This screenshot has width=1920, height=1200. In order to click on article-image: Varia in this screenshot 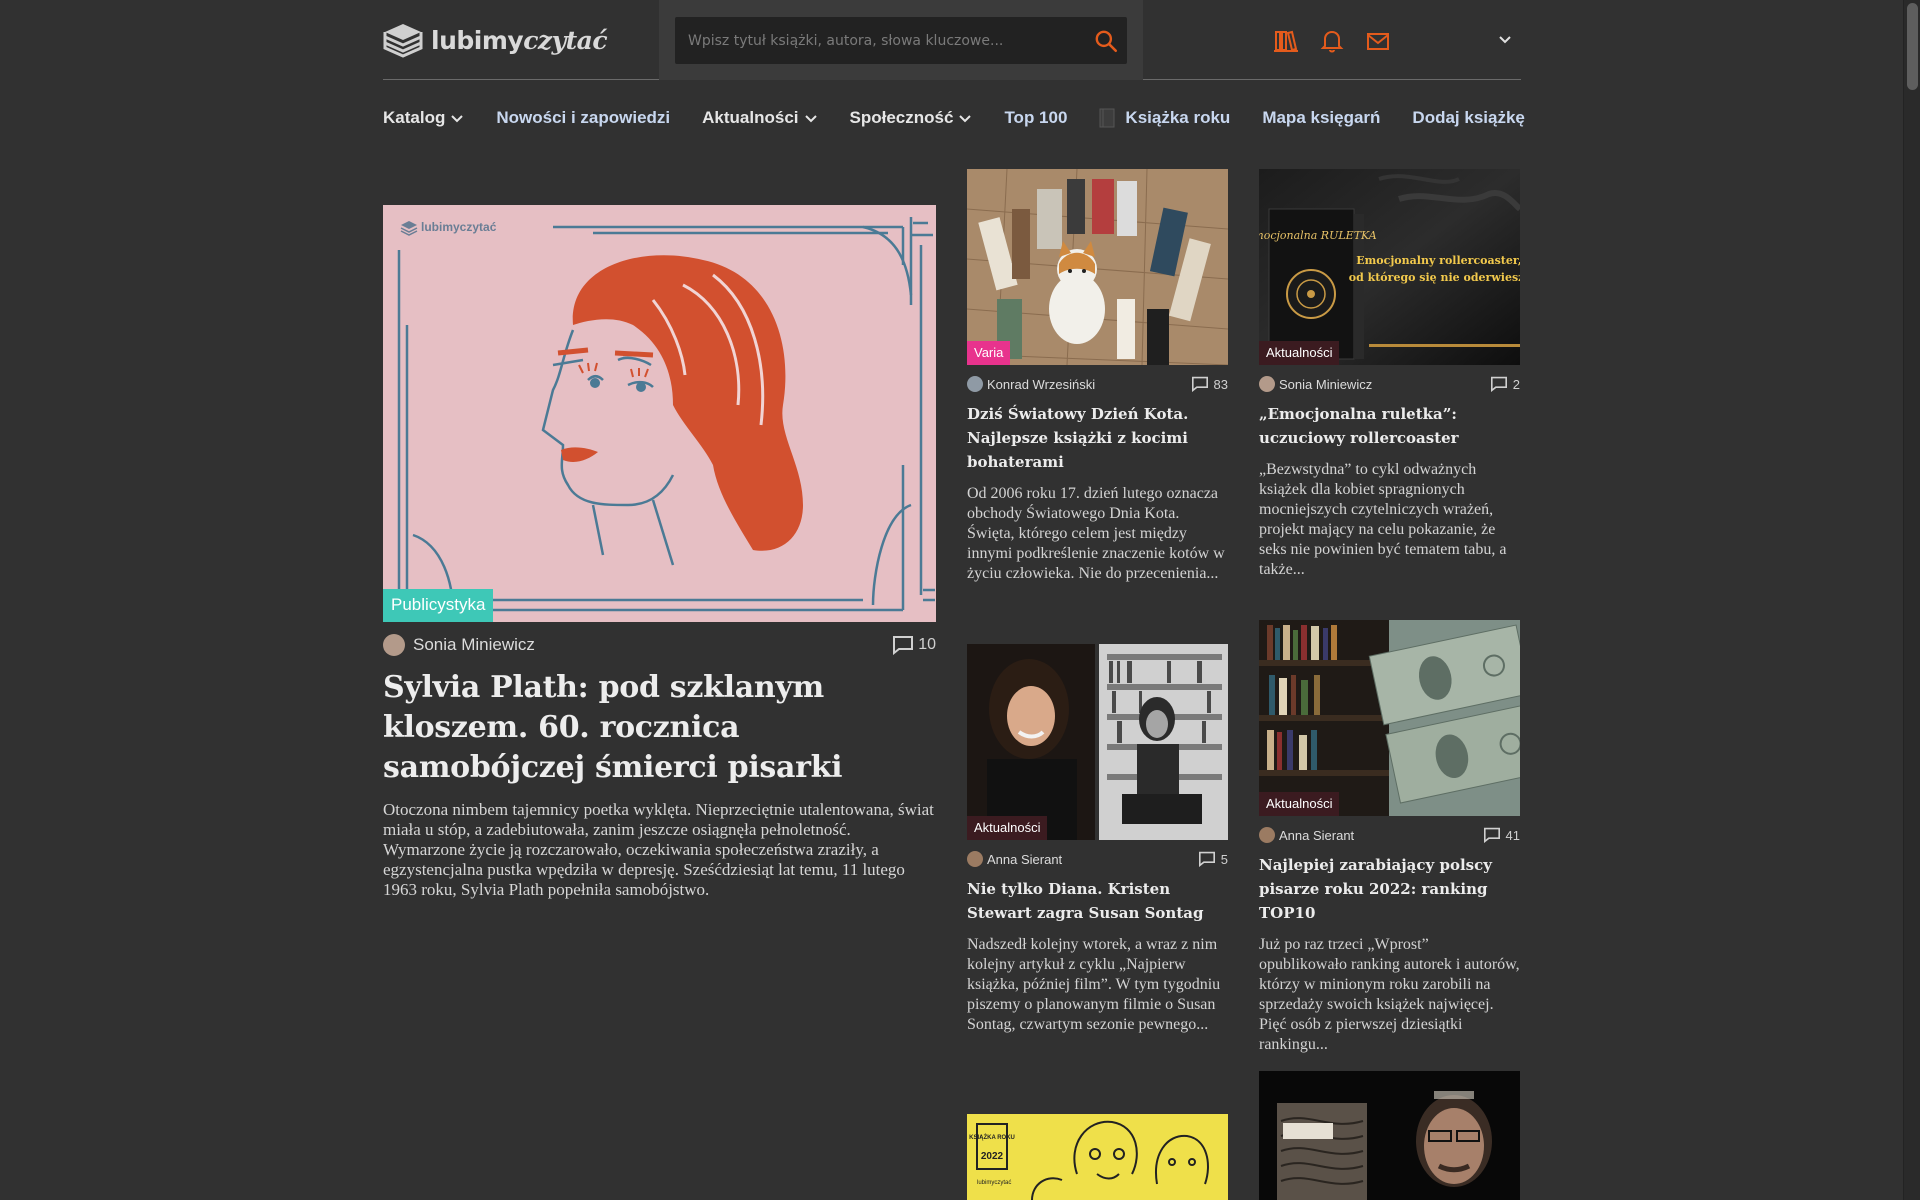, I will do `click(1097, 267)`.